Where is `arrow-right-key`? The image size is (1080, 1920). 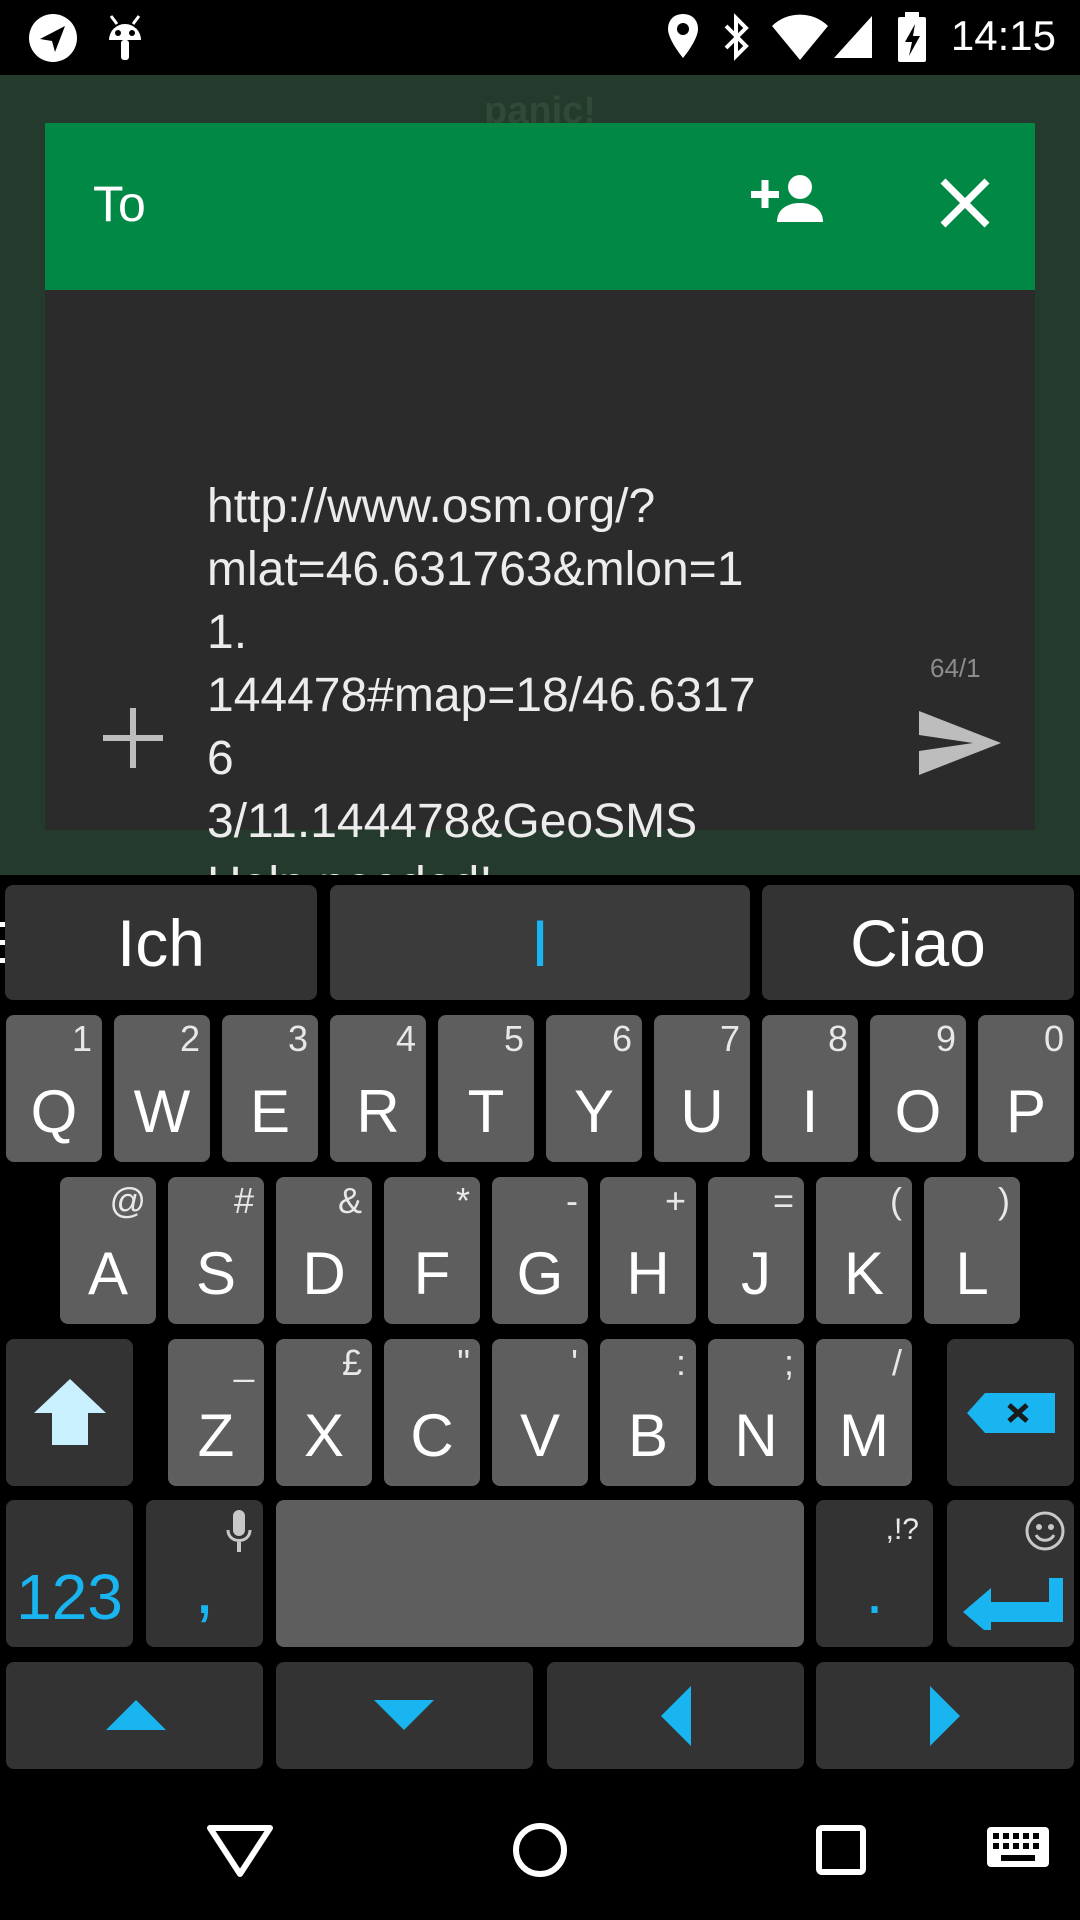
arrow-right-key is located at coordinates (945, 1715).